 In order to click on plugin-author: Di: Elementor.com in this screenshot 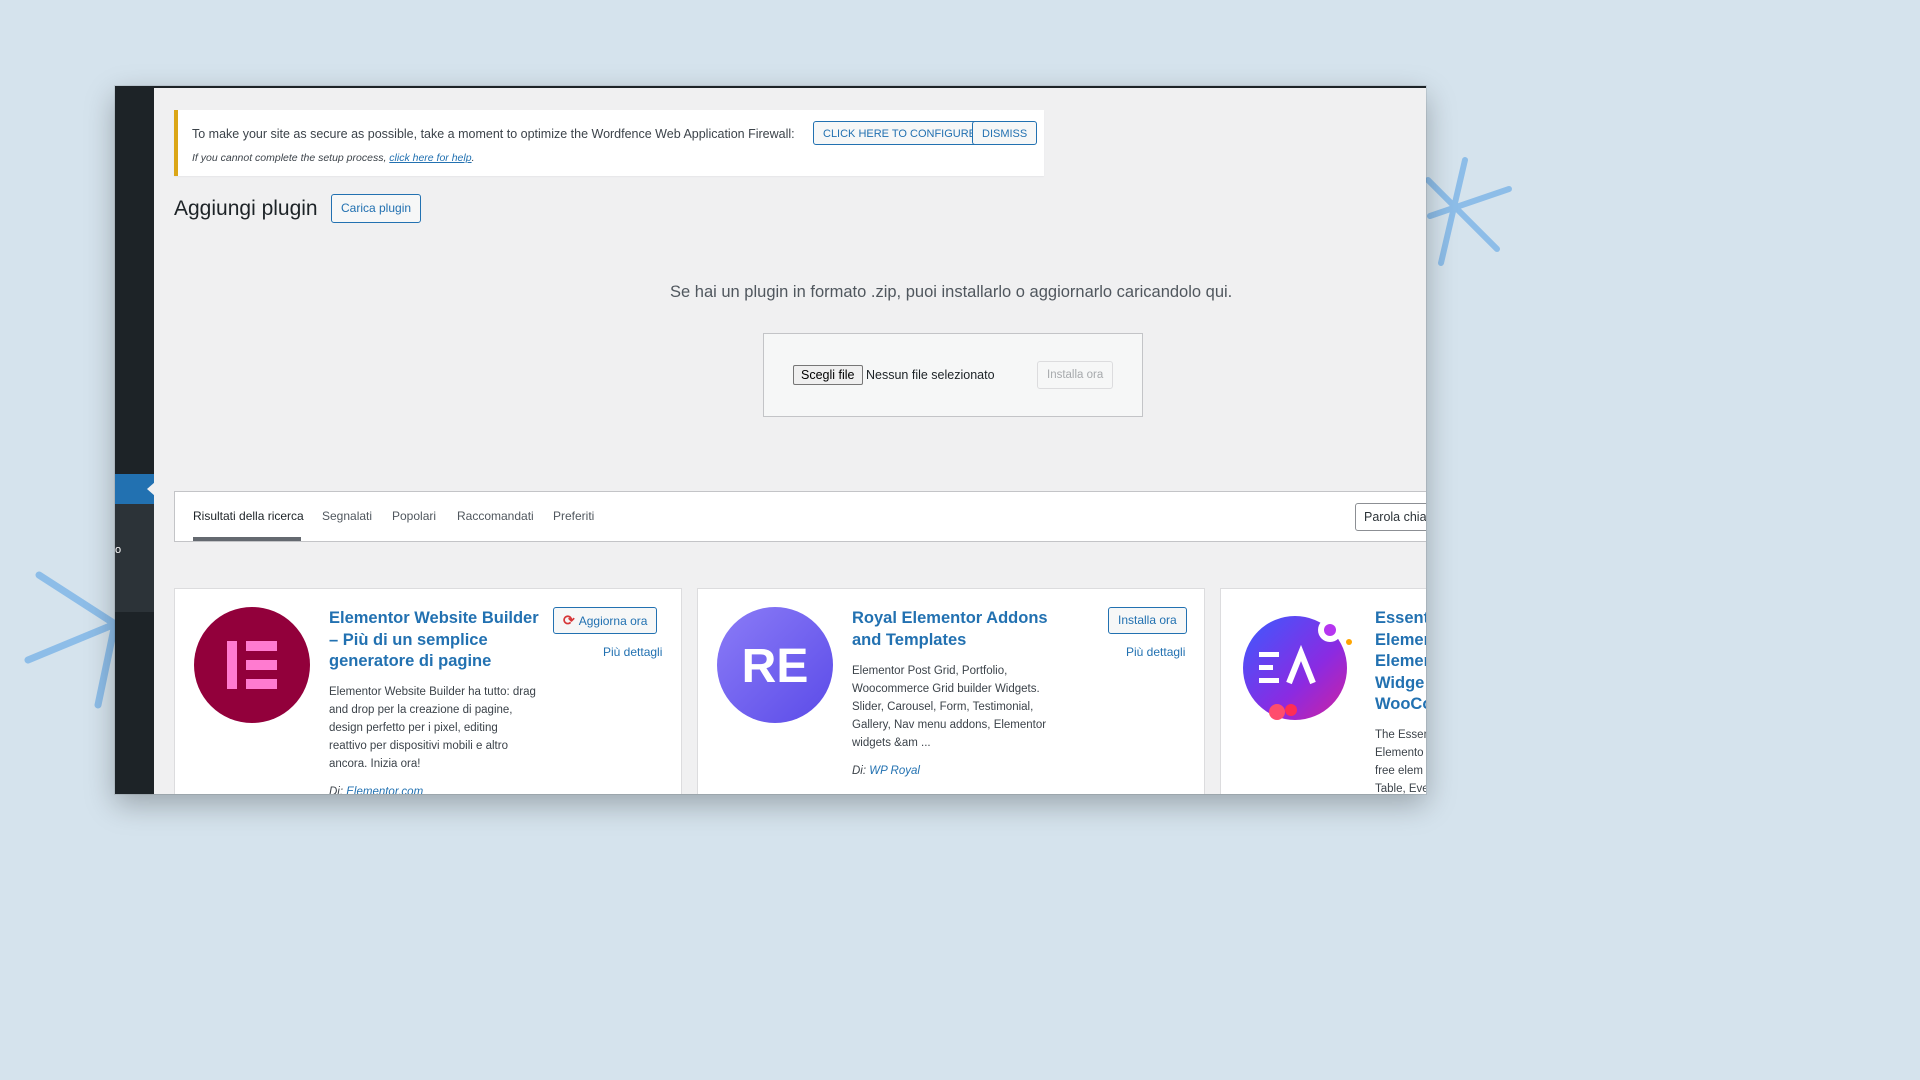, I will do `click(376, 790)`.